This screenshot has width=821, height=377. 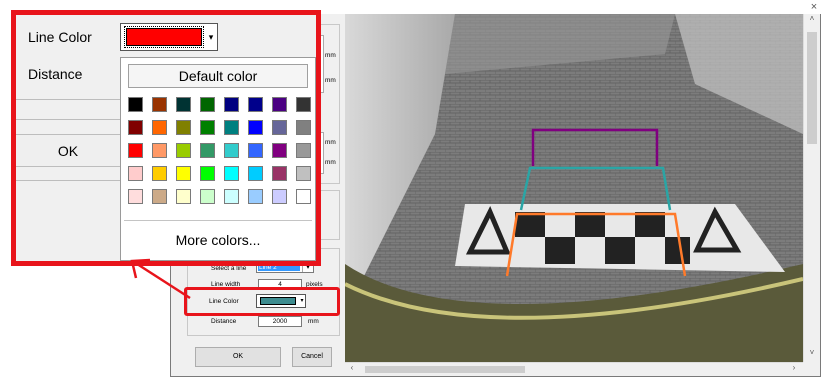 I want to click on unit-mm-1: mm, so click(x=330, y=55).